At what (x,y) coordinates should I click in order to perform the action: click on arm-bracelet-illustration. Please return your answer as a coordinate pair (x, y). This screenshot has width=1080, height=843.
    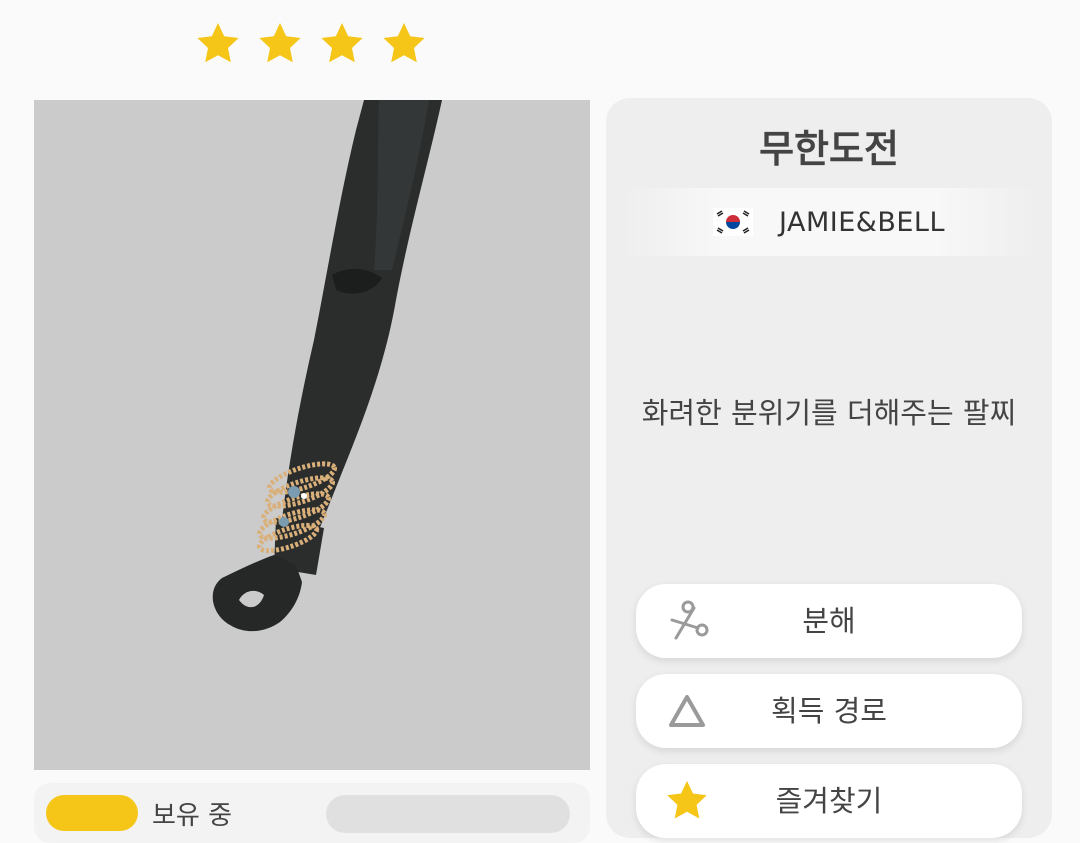
    Looking at the image, I should click on (327, 366).